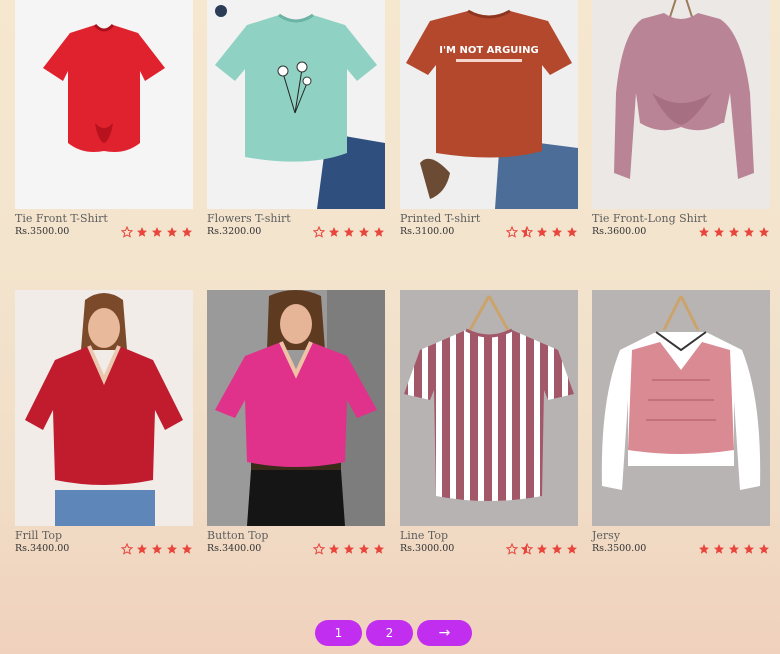 This screenshot has height=654, width=780. I want to click on line-top-image, so click(489, 408).